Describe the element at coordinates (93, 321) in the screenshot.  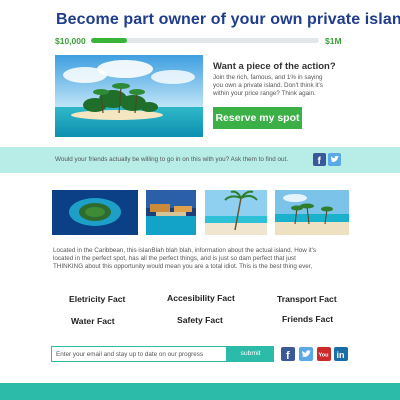
I see `fact-water: Water Fact` at that location.